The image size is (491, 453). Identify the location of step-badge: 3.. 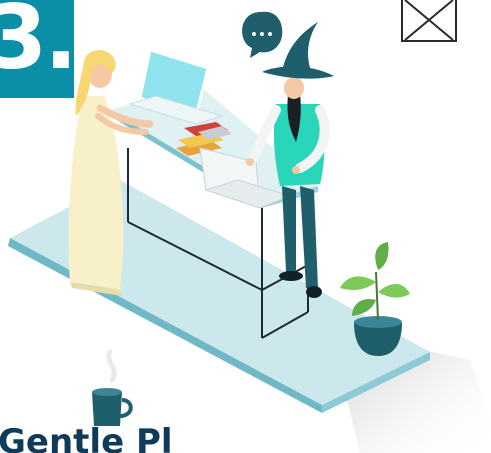
(37, 49).